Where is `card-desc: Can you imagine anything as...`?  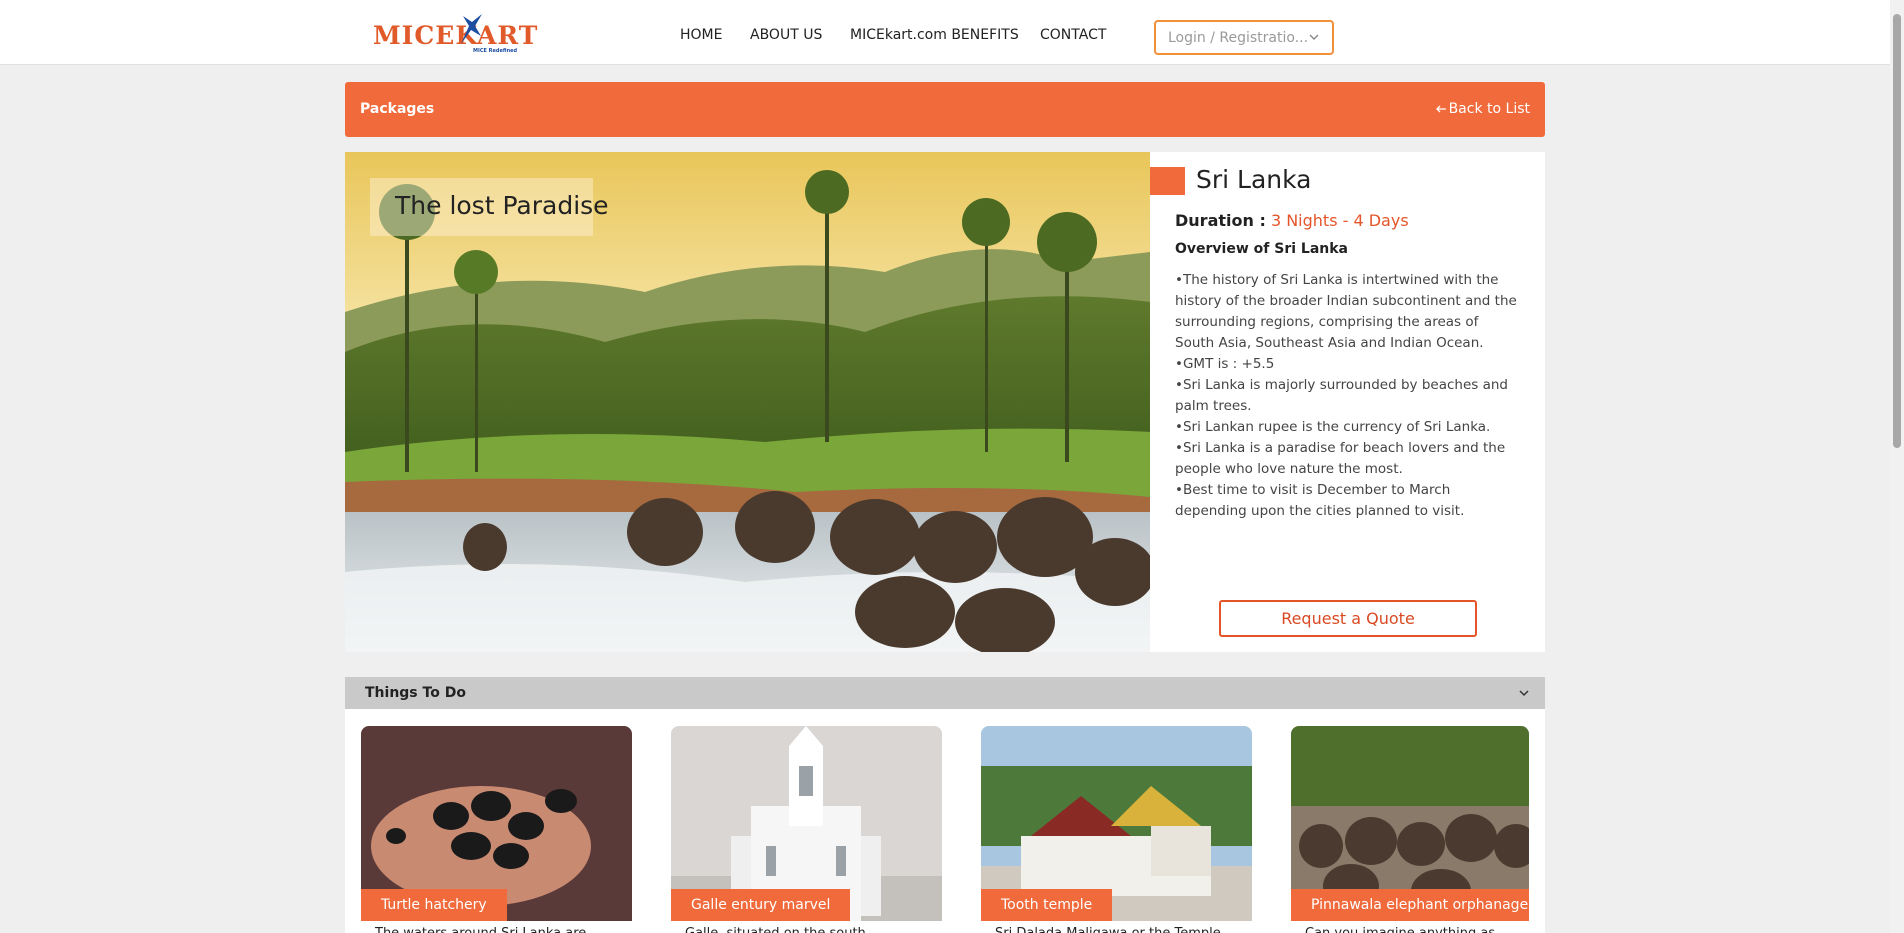 card-desc: Can you imagine anything as... is located at coordinates (1410, 927).